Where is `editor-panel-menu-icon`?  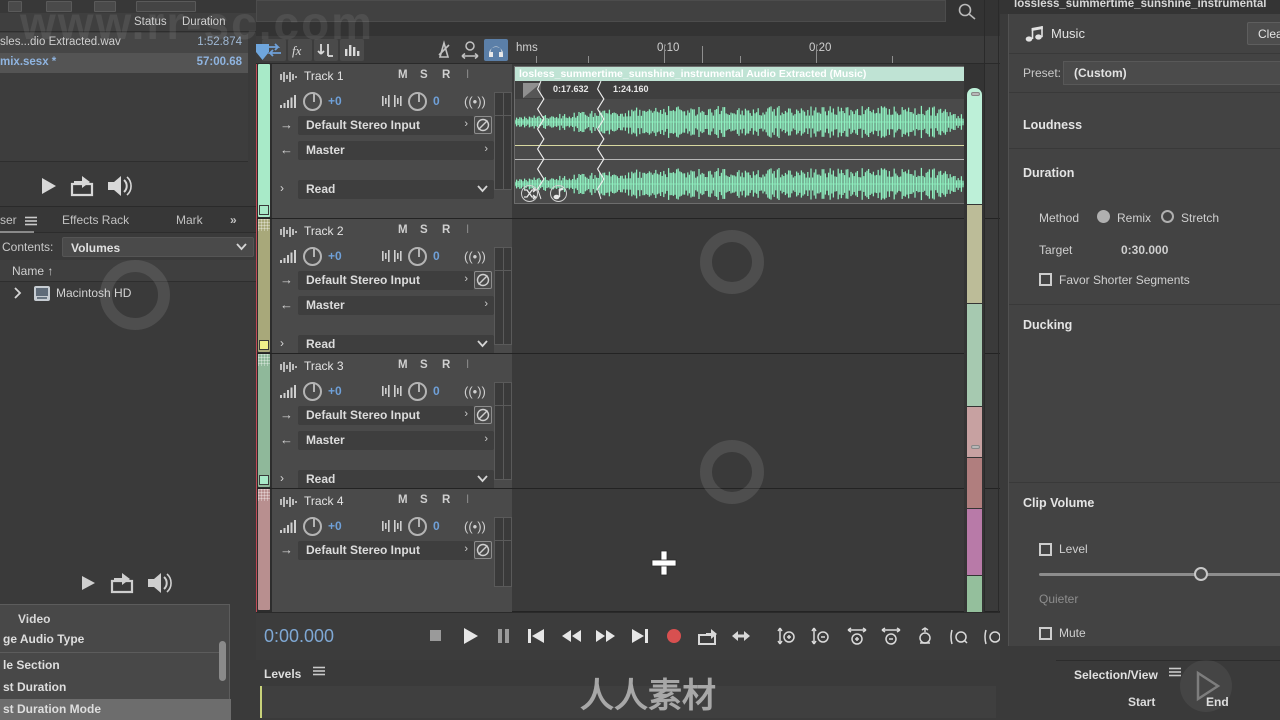 editor-panel-menu-icon is located at coordinates (969, 11).